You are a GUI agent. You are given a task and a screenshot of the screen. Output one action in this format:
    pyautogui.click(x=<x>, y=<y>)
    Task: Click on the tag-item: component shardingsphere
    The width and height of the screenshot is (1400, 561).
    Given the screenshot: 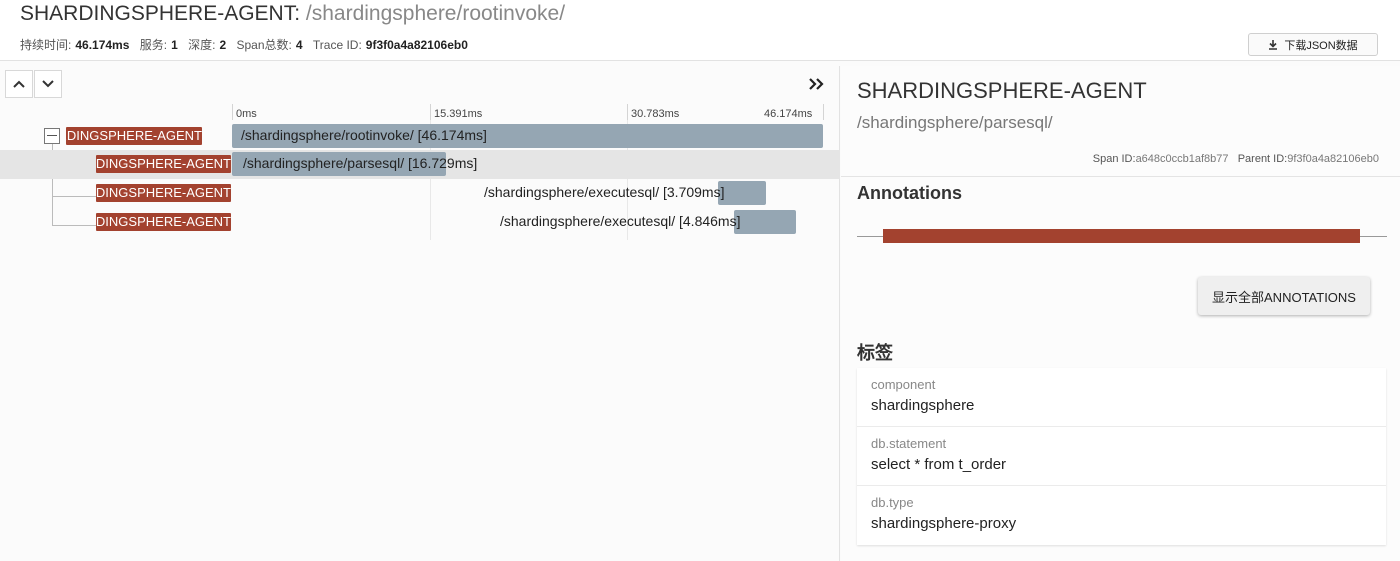 What is the action you would take?
    pyautogui.click(x=1121, y=397)
    